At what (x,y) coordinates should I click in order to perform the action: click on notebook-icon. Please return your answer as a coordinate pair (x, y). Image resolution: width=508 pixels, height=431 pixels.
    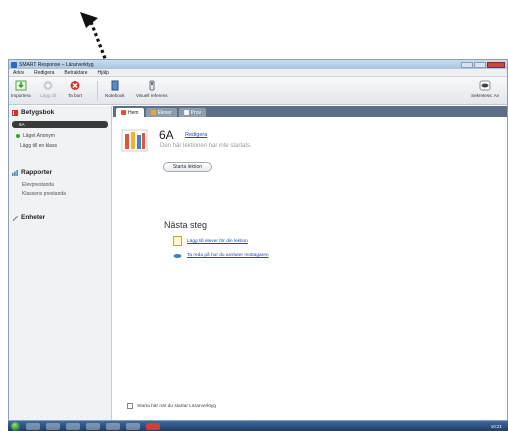
    Looking at the image, I should click on (115, 85).